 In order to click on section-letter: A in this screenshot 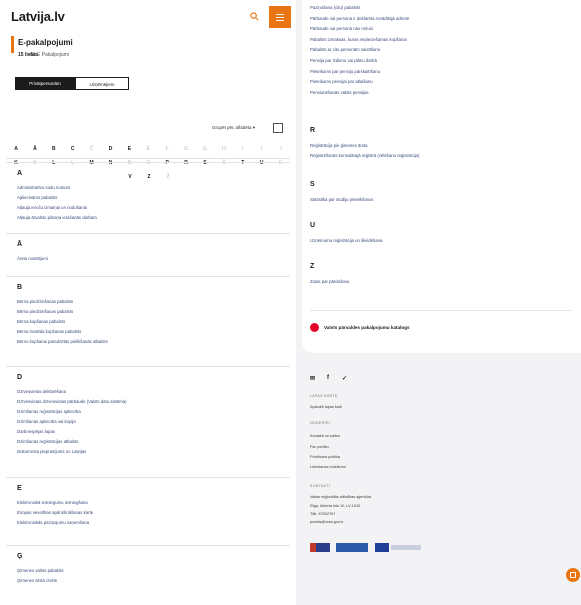, I will do `click(20, 173)`.